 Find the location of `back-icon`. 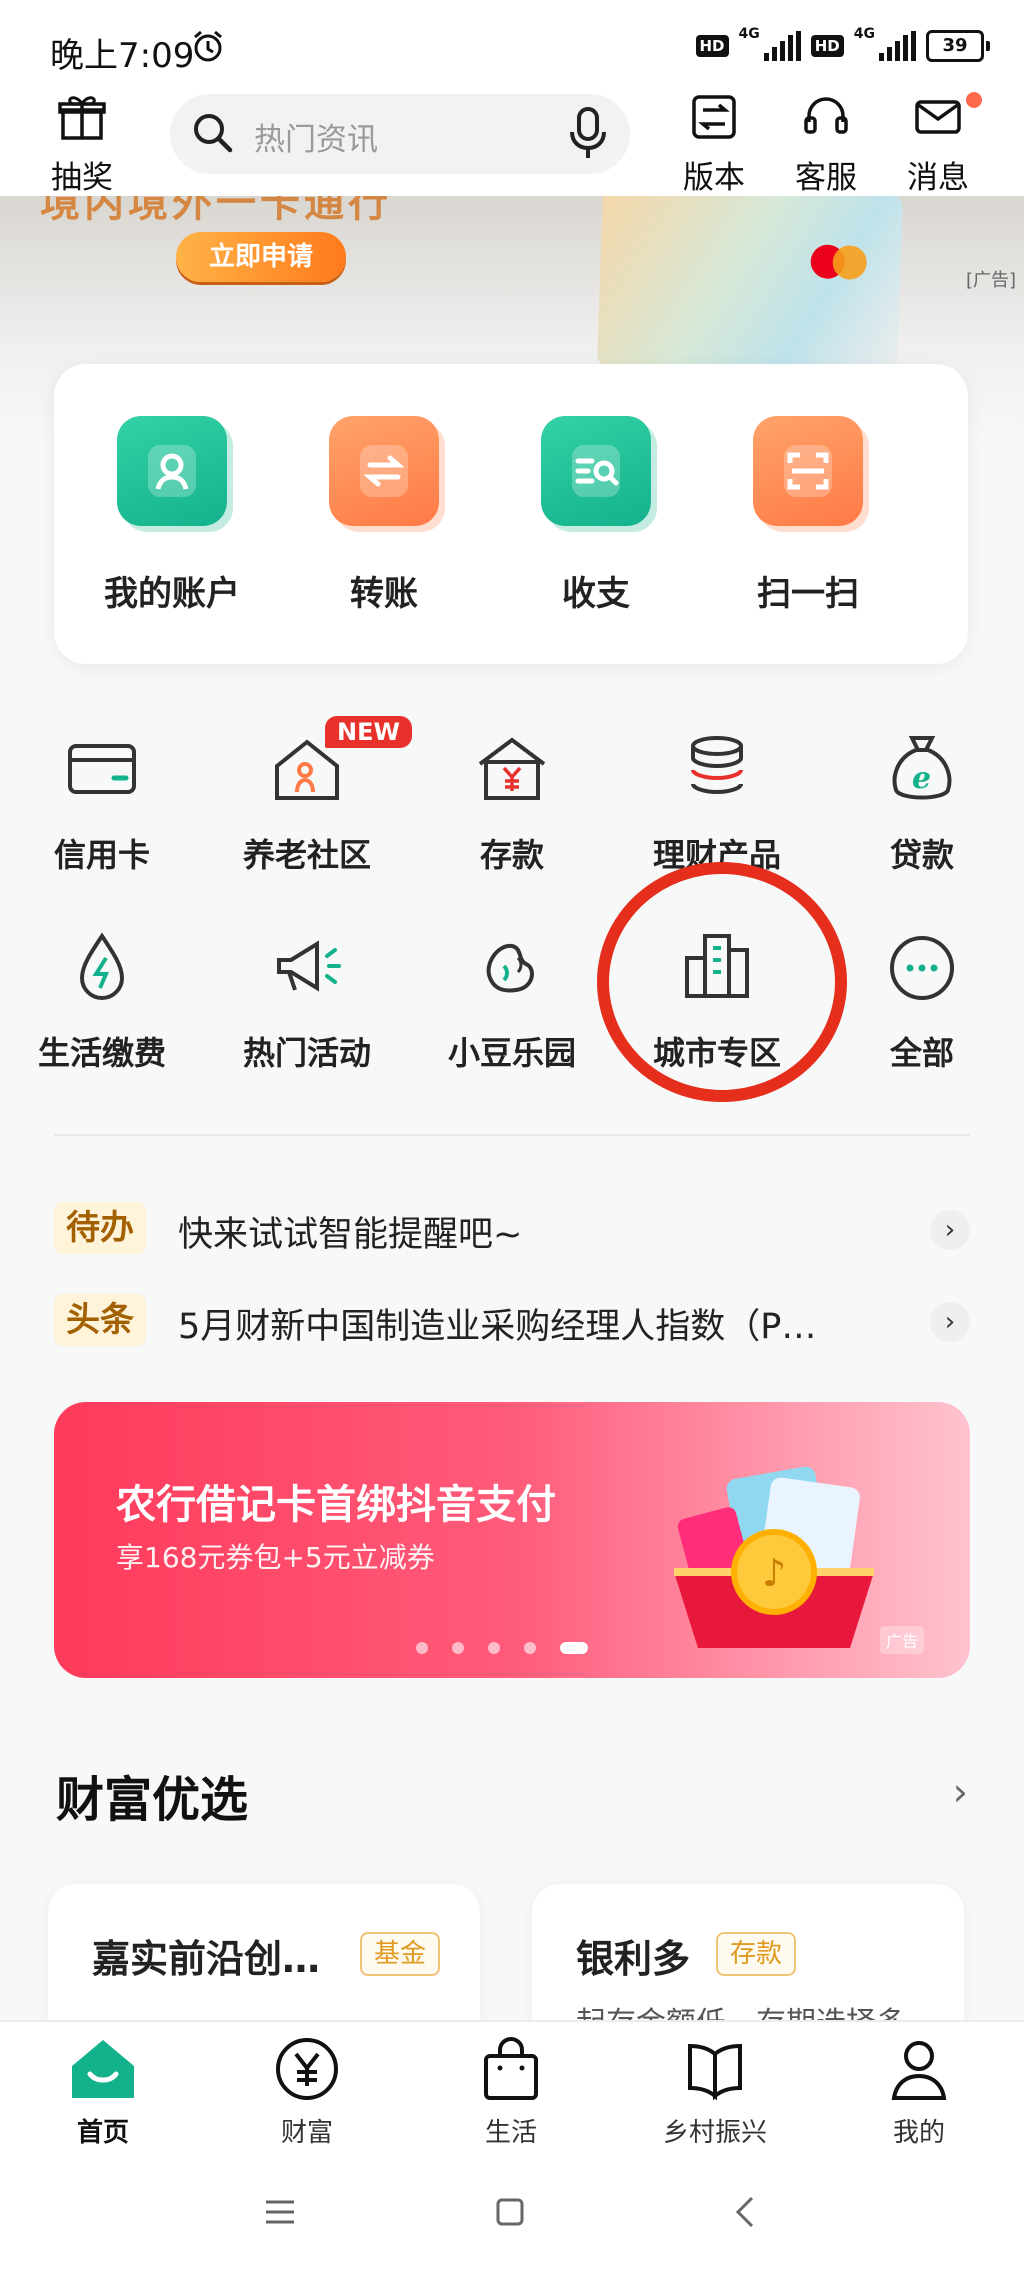

back-icon is located at coordinates (746, 2212).